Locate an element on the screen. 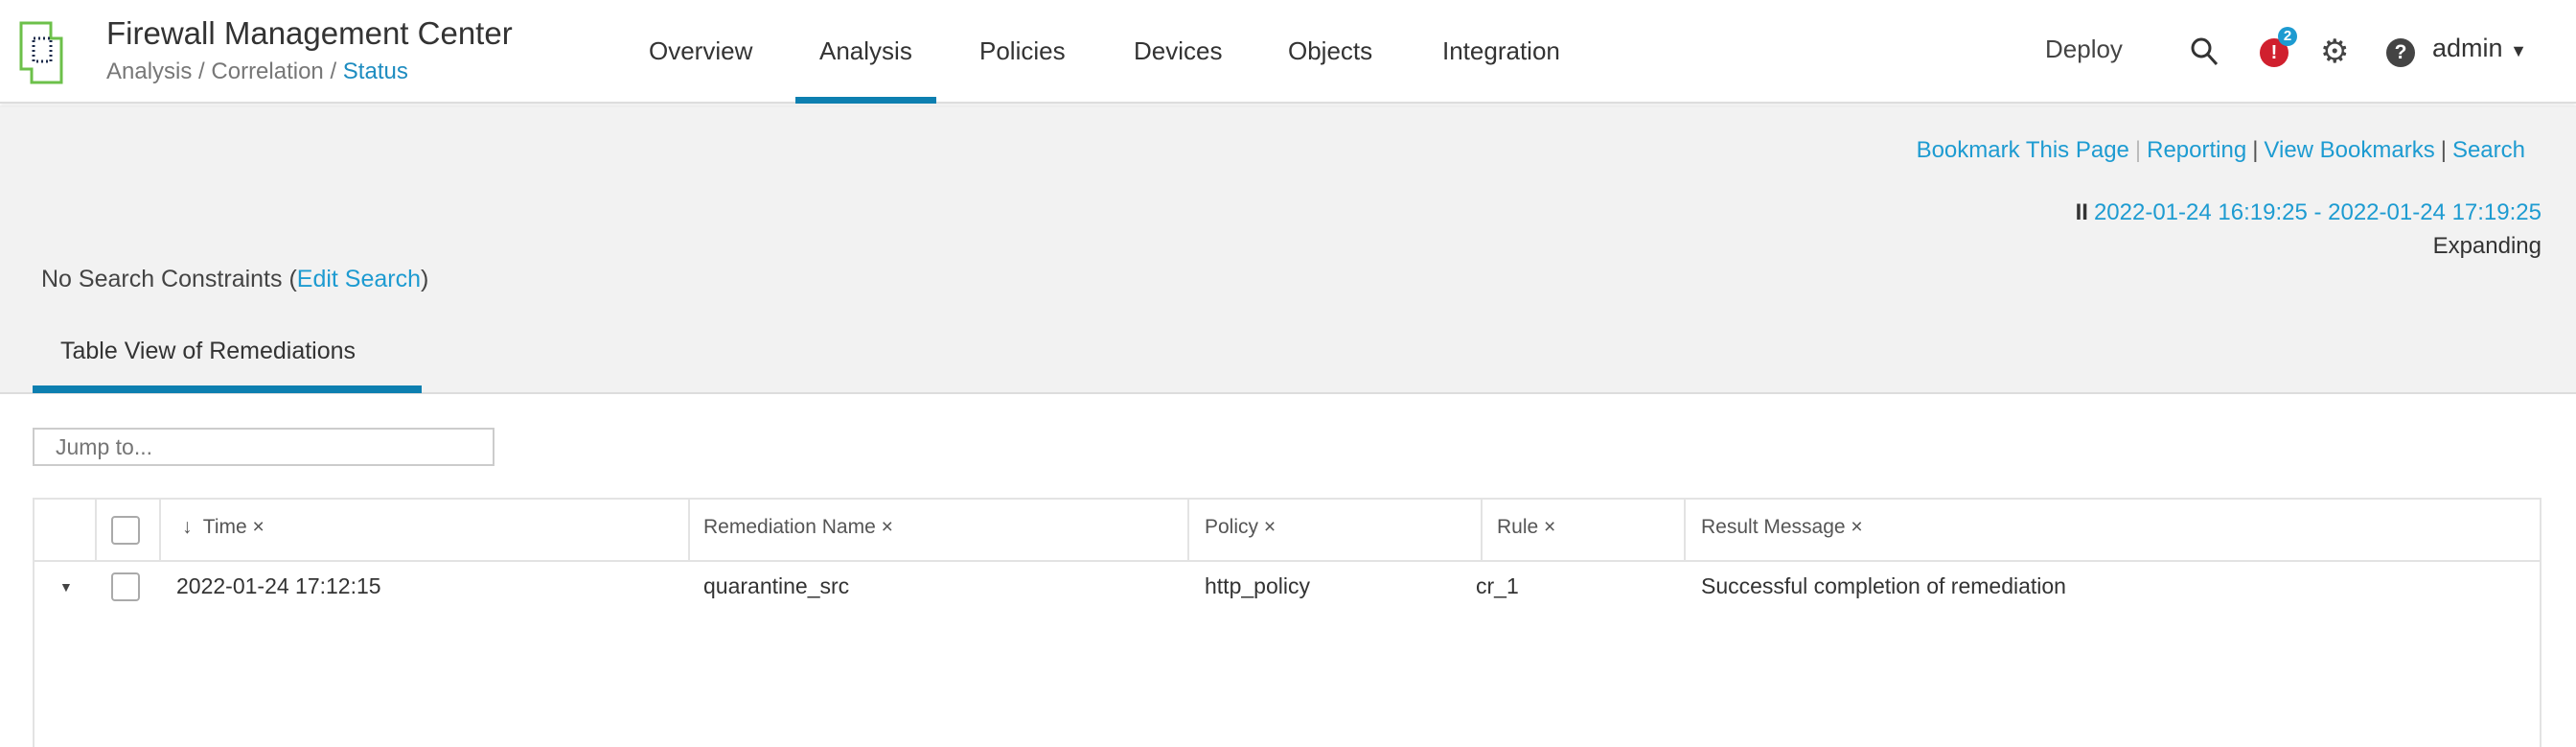  column-rule: Rule × is located at coordinates (1526, 528).